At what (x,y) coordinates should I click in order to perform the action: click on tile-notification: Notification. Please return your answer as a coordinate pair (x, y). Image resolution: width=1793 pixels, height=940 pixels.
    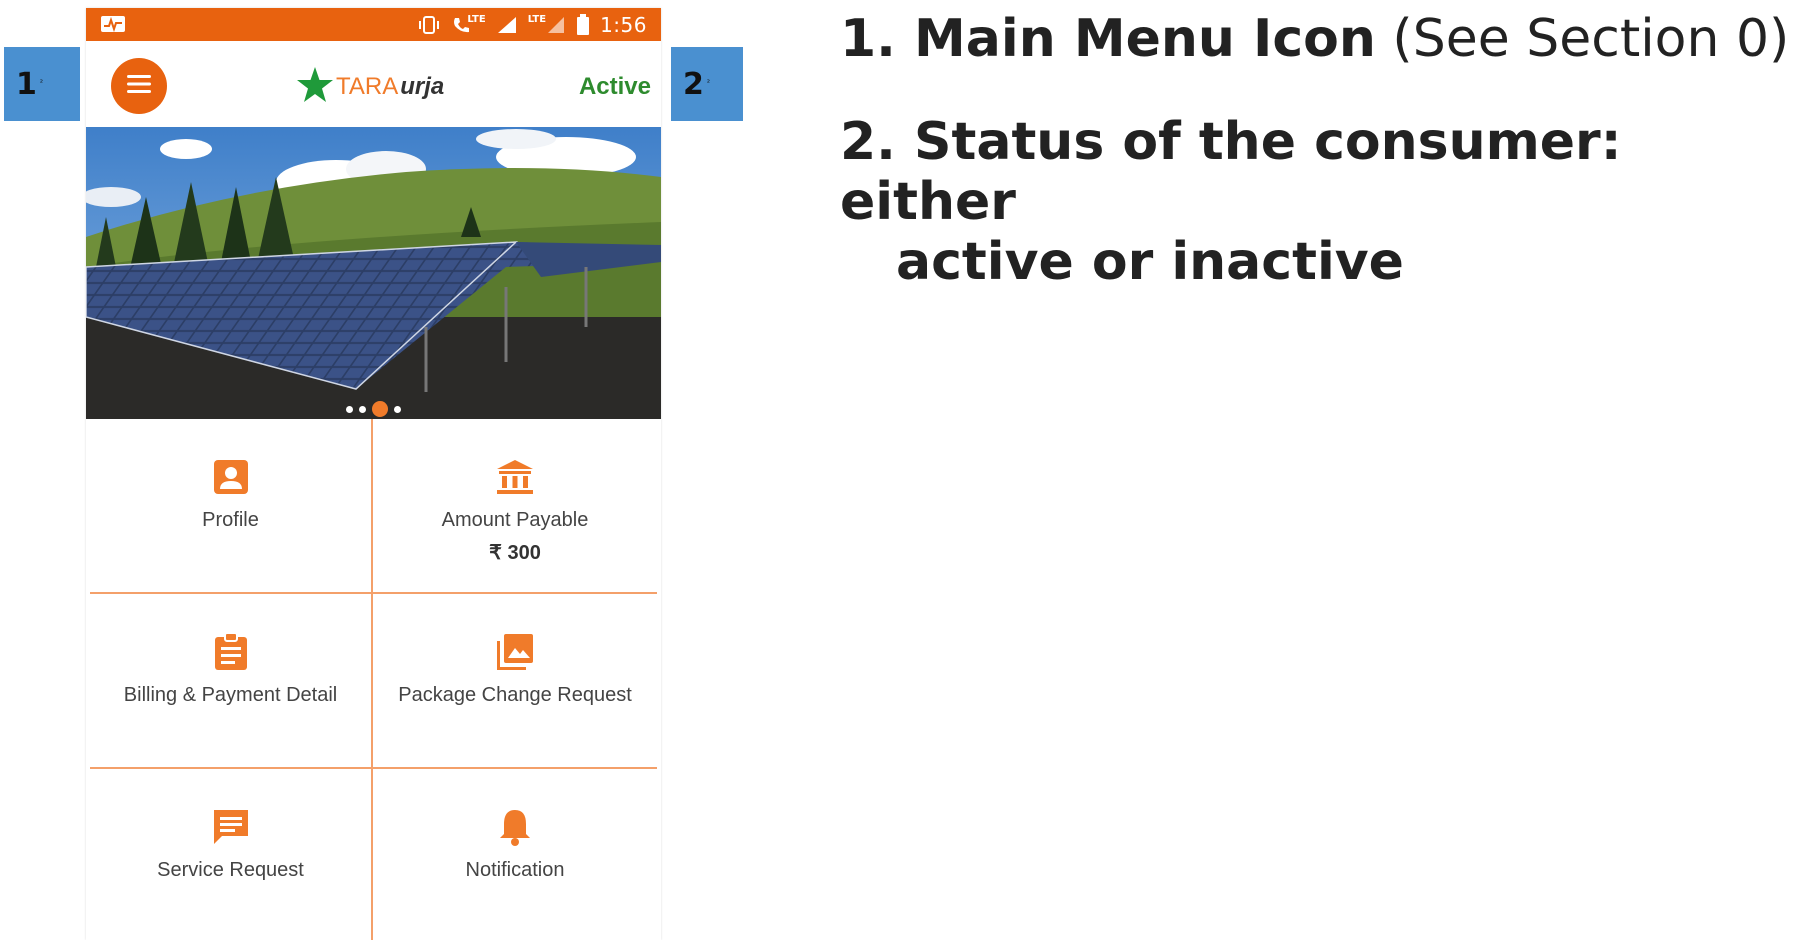
    Looking at the image, I should click on (515, 854).